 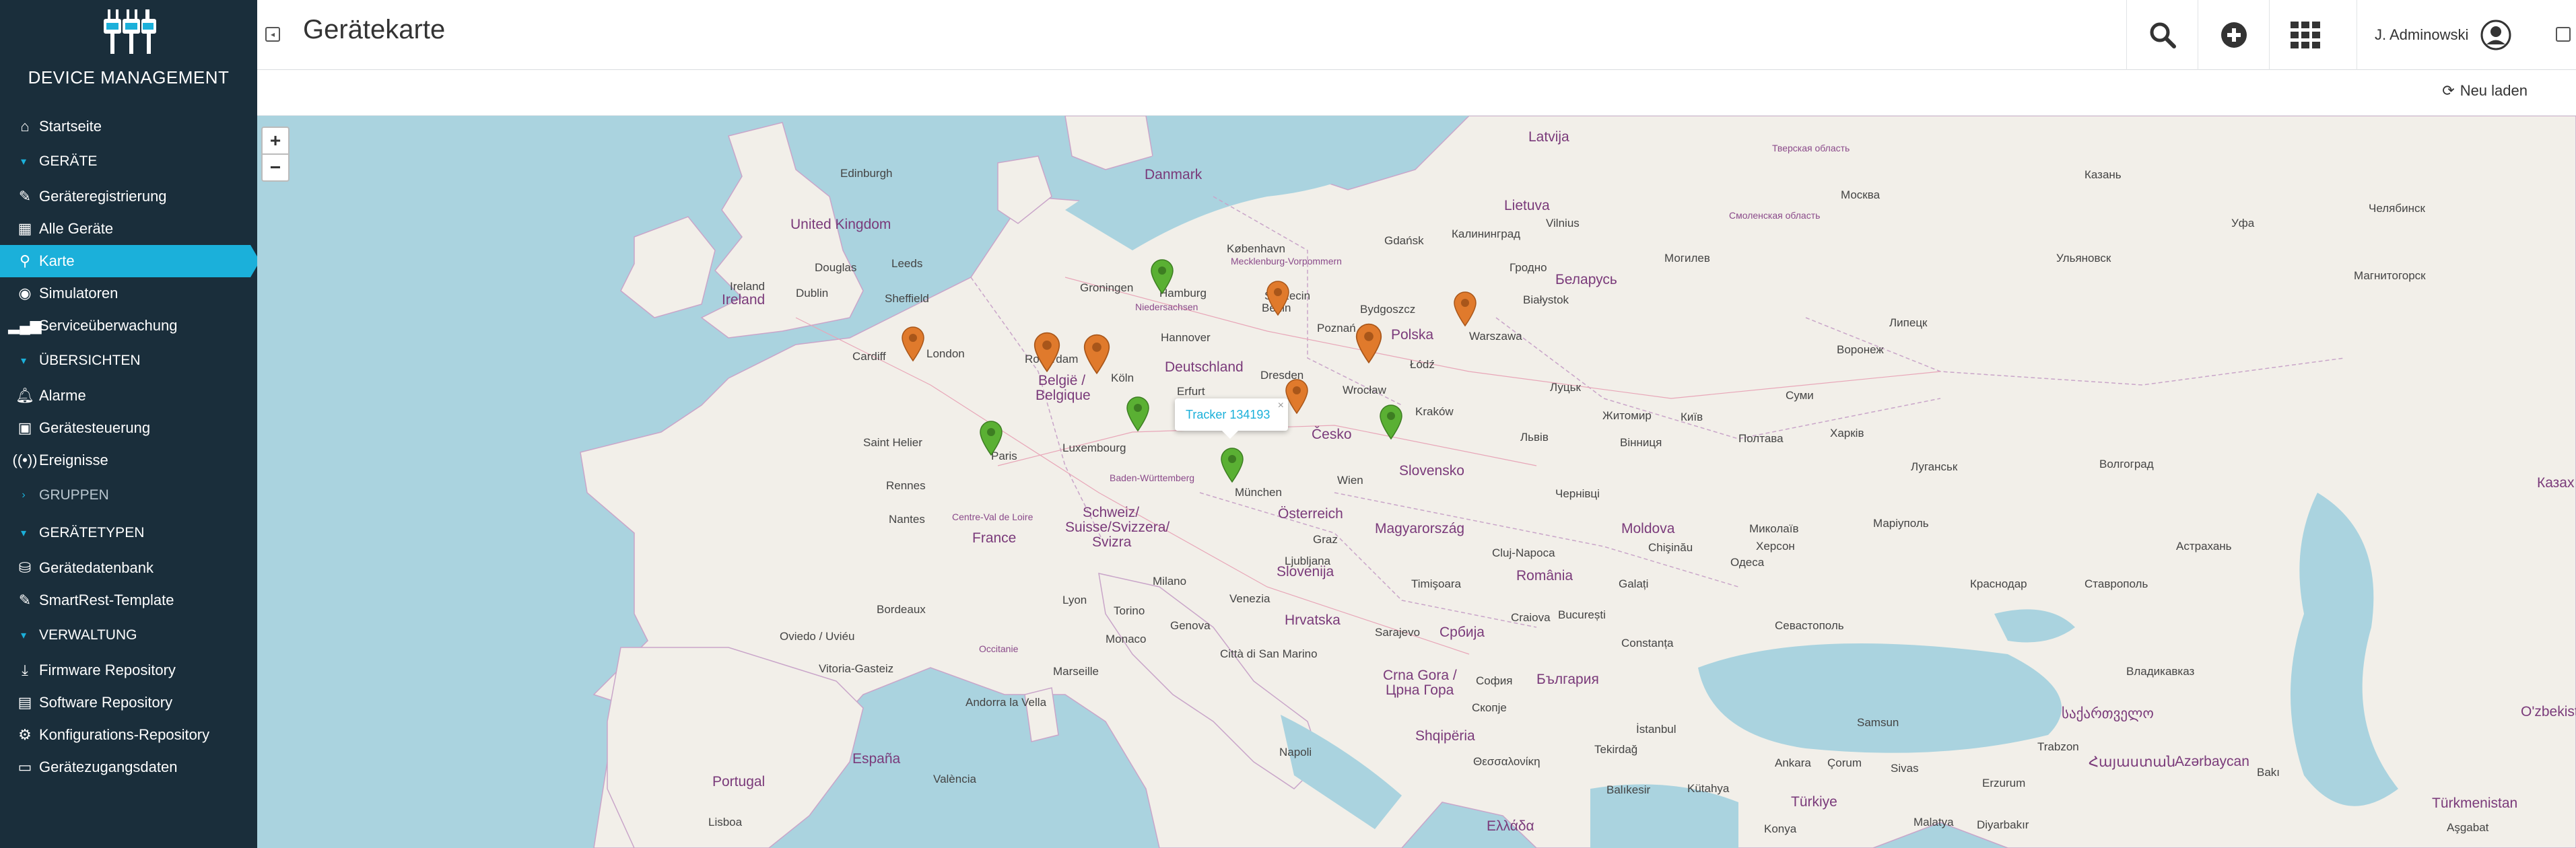 I want to click on user-menu: J. Adminowski, so click(x=2453, y=35).